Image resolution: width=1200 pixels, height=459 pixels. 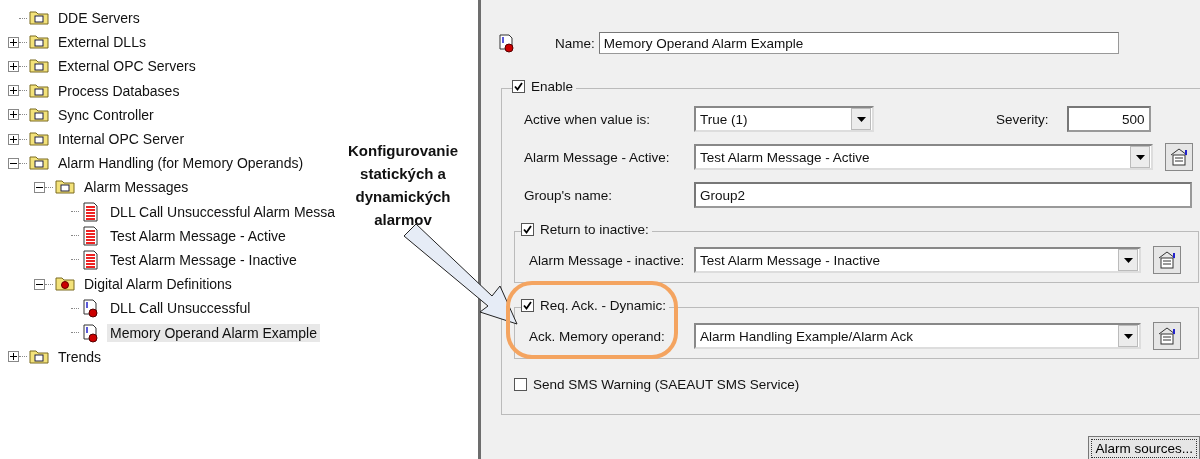 What do you see at coordinates (198, 235) in the screenshot?
I see `tree-item: Test Alarm Message - Active` at bounding box center [198, 235].